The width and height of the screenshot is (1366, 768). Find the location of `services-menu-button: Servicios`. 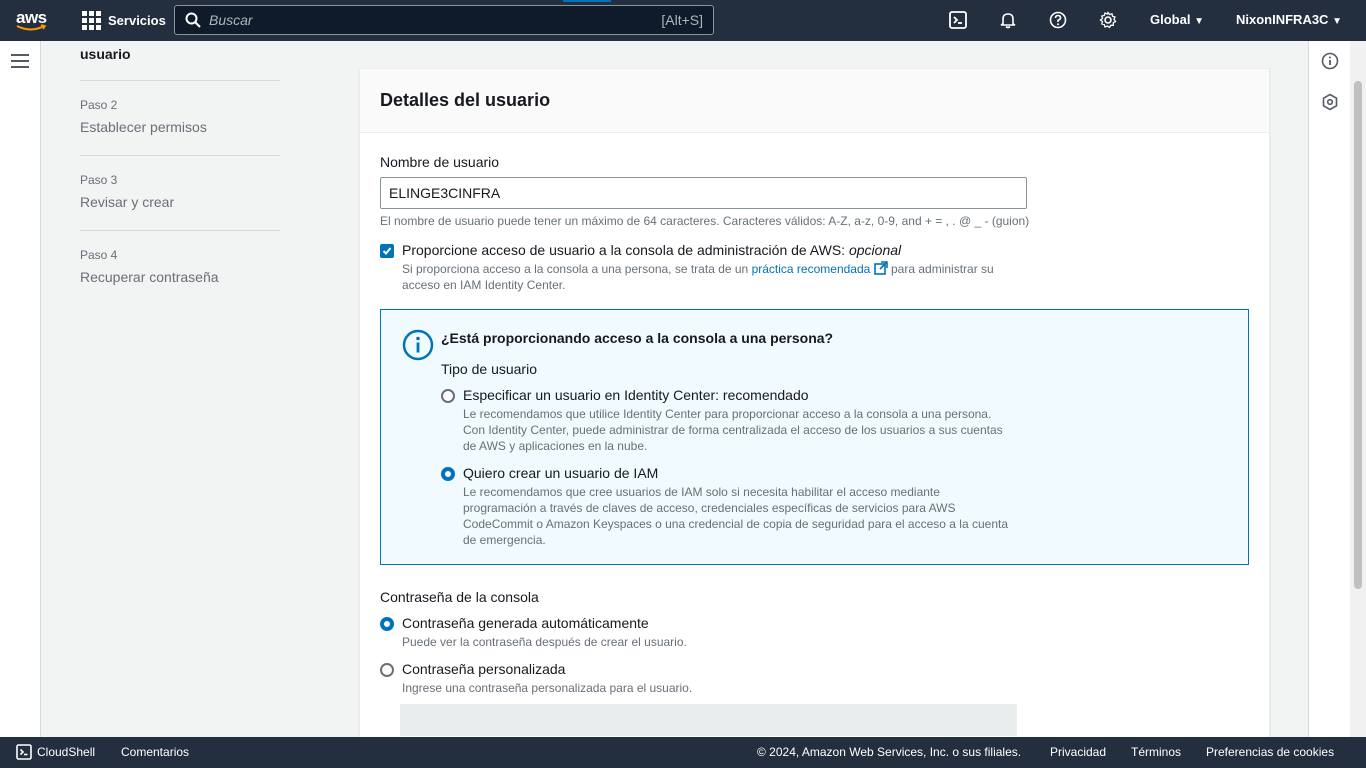

services-menu-button: Servicios is located at coordinates (124, 20).